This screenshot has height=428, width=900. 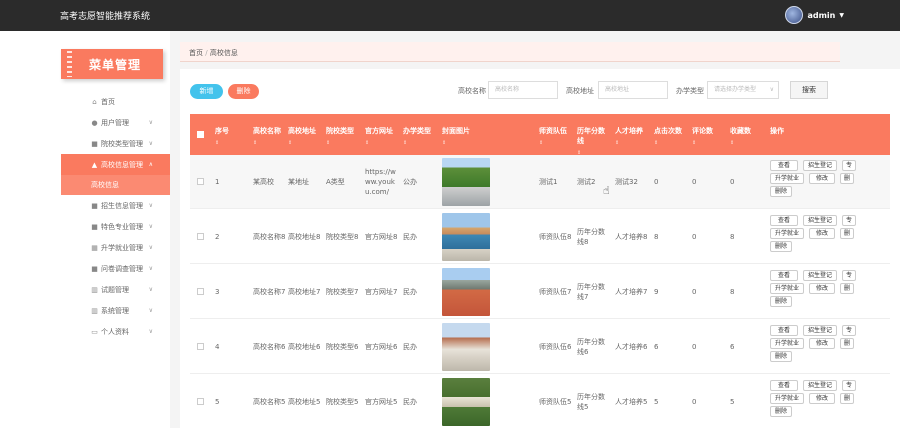 What do you see at coordinates (671, 134) in the screenshot?
I see `column-header-clicks: 点击次数 ⇕` at bounding box center [671, 134].